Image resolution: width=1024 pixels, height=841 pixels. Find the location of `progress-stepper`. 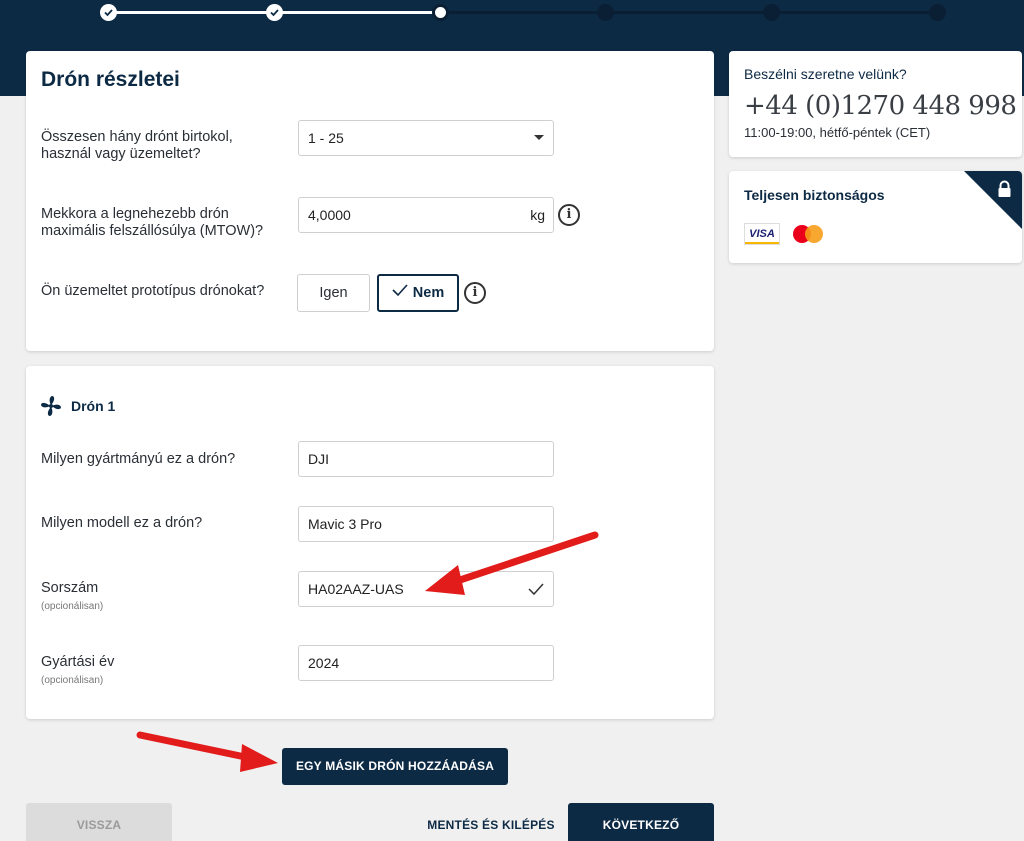

progress-stepper is located at coordinates (523, 12).